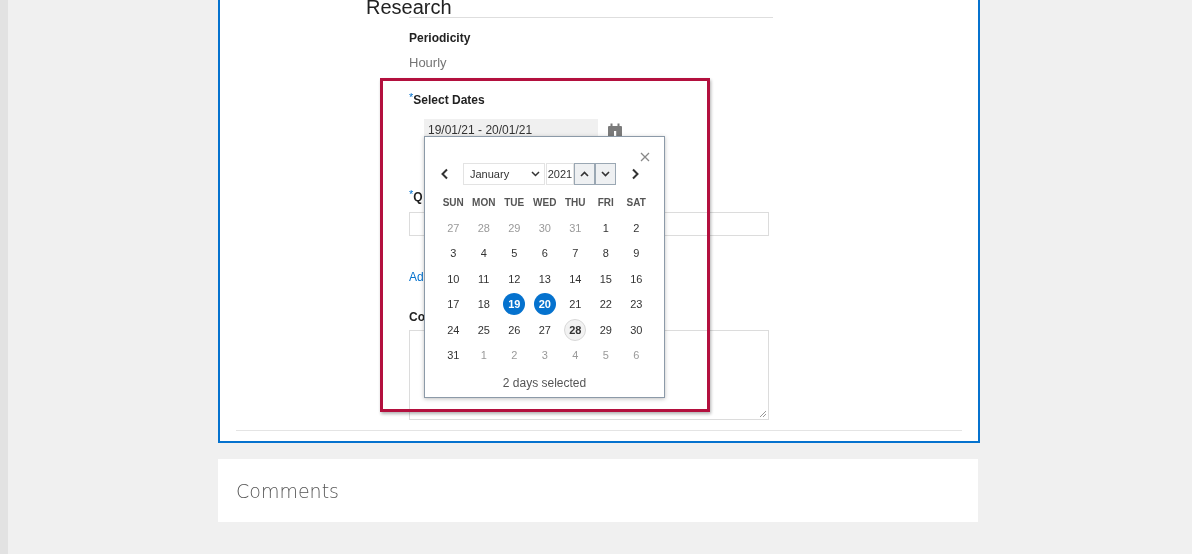  I want to click on weekday-label: MON, so click(484, 203).